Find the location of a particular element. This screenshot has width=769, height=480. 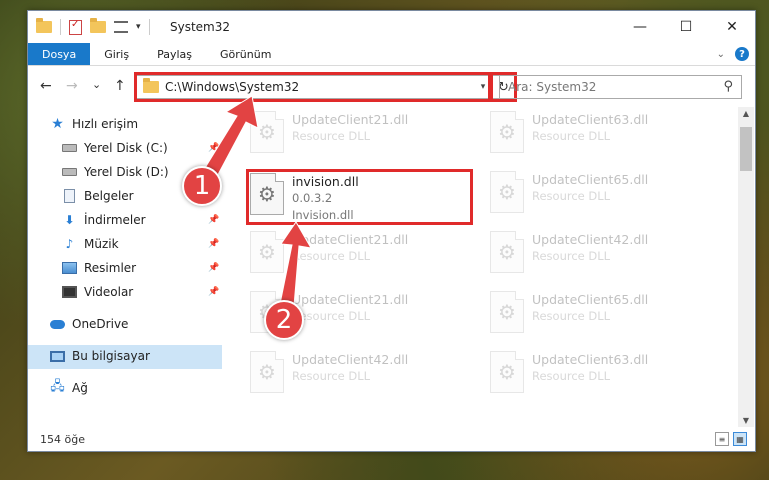

expand-ribbon-icon: ⌄ is located at coordinates (721, 54).